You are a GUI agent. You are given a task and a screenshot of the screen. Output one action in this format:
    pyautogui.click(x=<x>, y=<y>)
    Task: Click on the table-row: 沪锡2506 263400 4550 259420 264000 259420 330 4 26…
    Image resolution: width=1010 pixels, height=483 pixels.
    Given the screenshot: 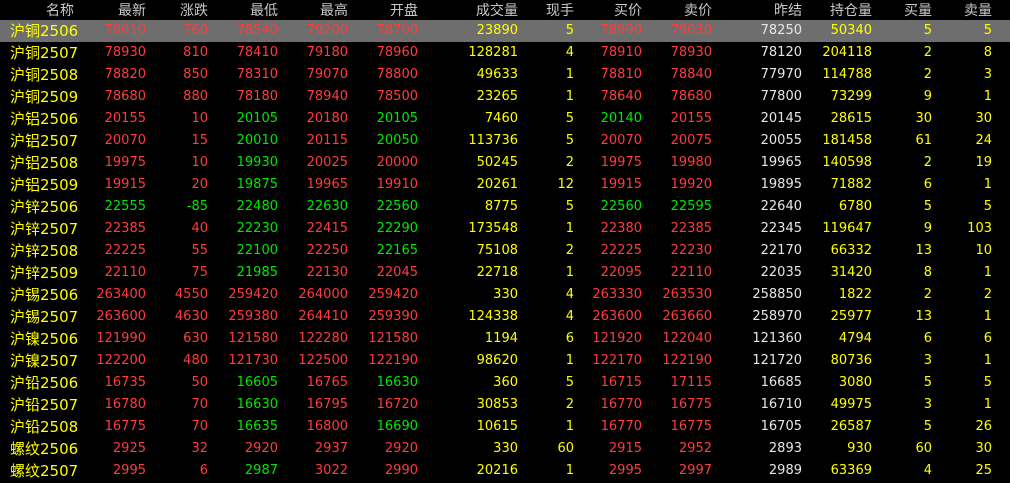 What is the action you would take?
    pyautogui.click(x=505, y=295)
    